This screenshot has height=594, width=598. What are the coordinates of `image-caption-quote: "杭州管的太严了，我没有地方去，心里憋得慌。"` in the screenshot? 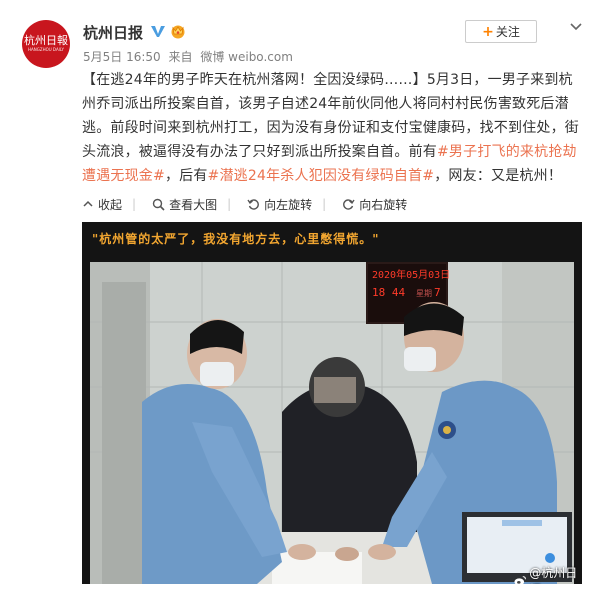 It's located at (236, 239).